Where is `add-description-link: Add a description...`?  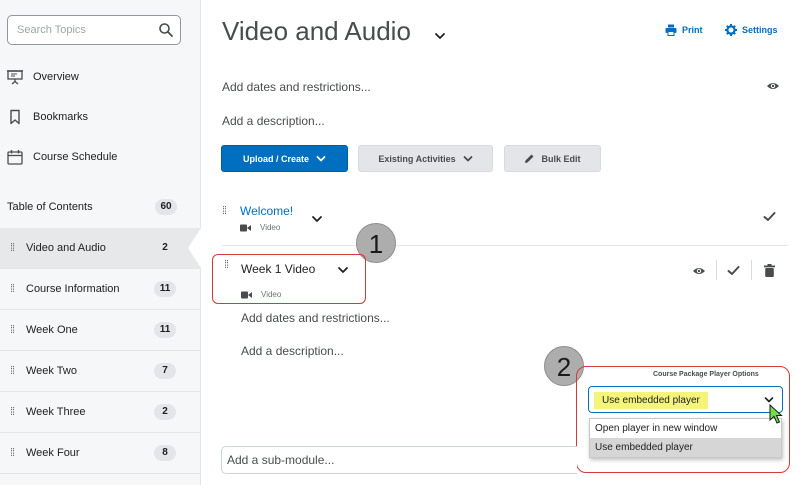
add-description-link: Add a description... is located at coordinates (273, 121).